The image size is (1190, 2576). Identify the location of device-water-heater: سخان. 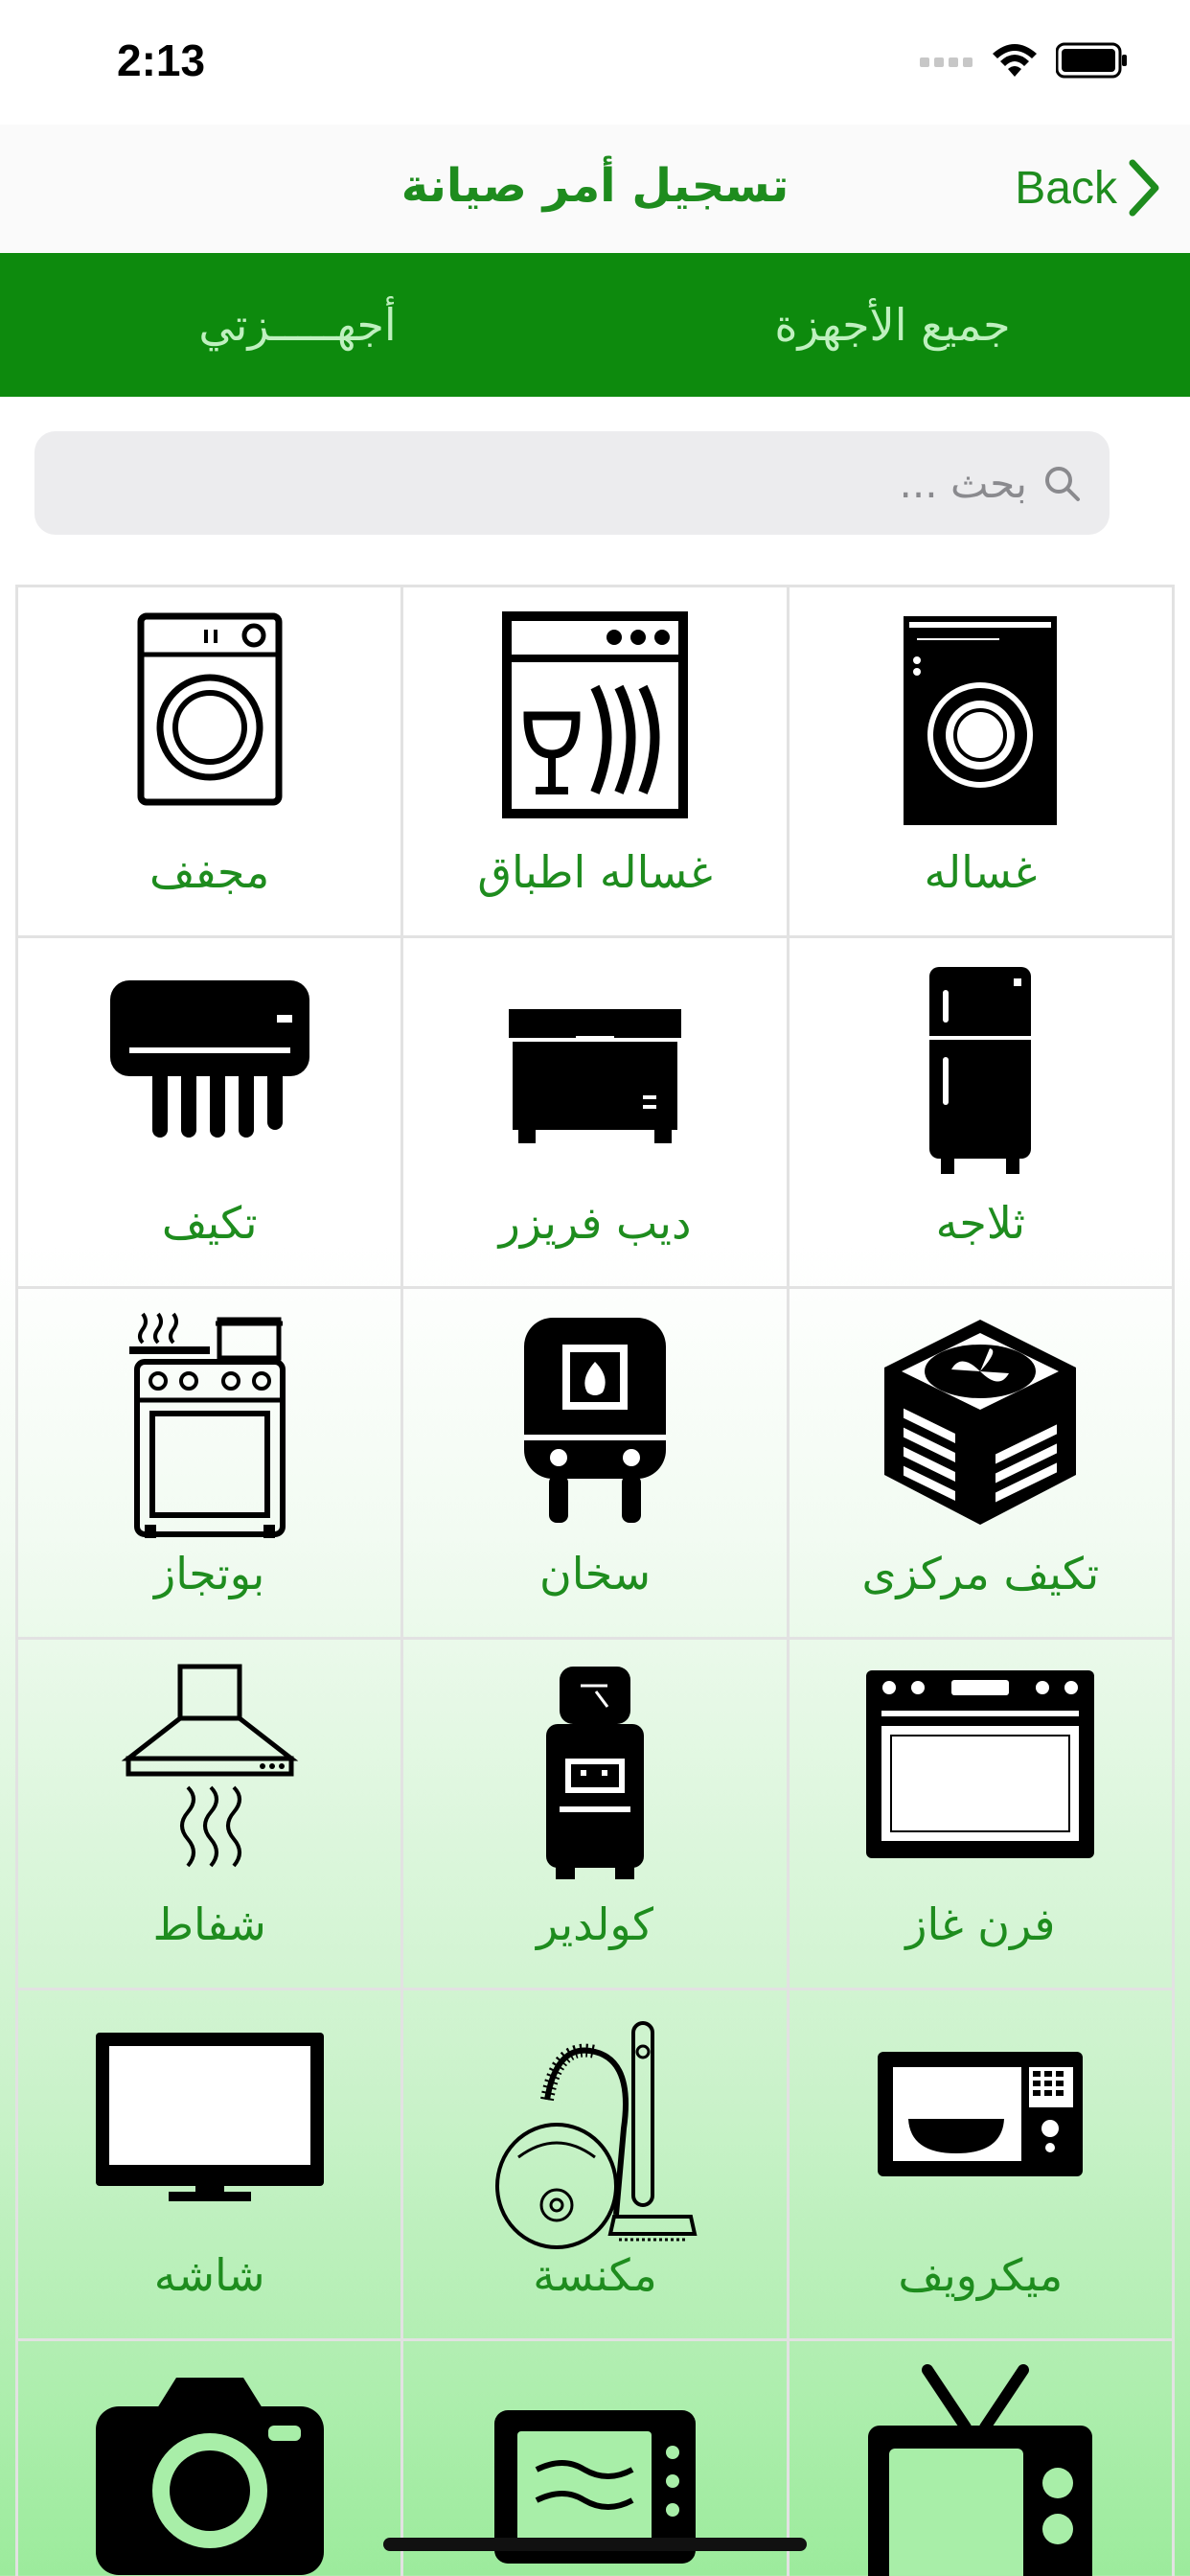
(596, 1464).